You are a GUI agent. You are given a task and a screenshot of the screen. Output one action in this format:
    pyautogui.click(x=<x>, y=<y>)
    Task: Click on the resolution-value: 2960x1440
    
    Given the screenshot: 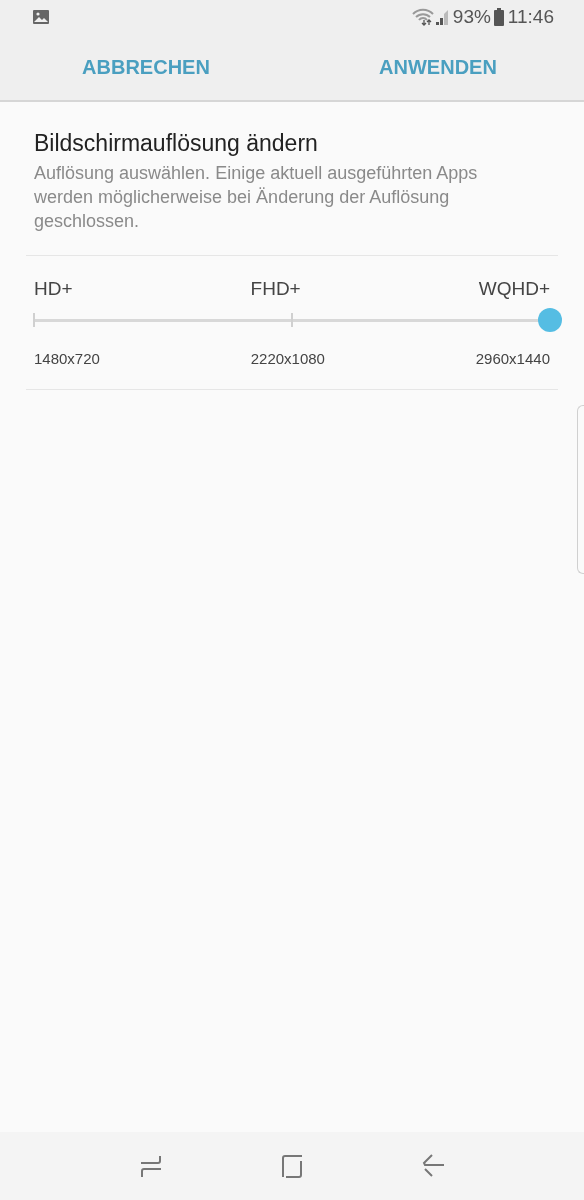 What is the action you would take?
    pyautogui.click(x=512, y=358)
    